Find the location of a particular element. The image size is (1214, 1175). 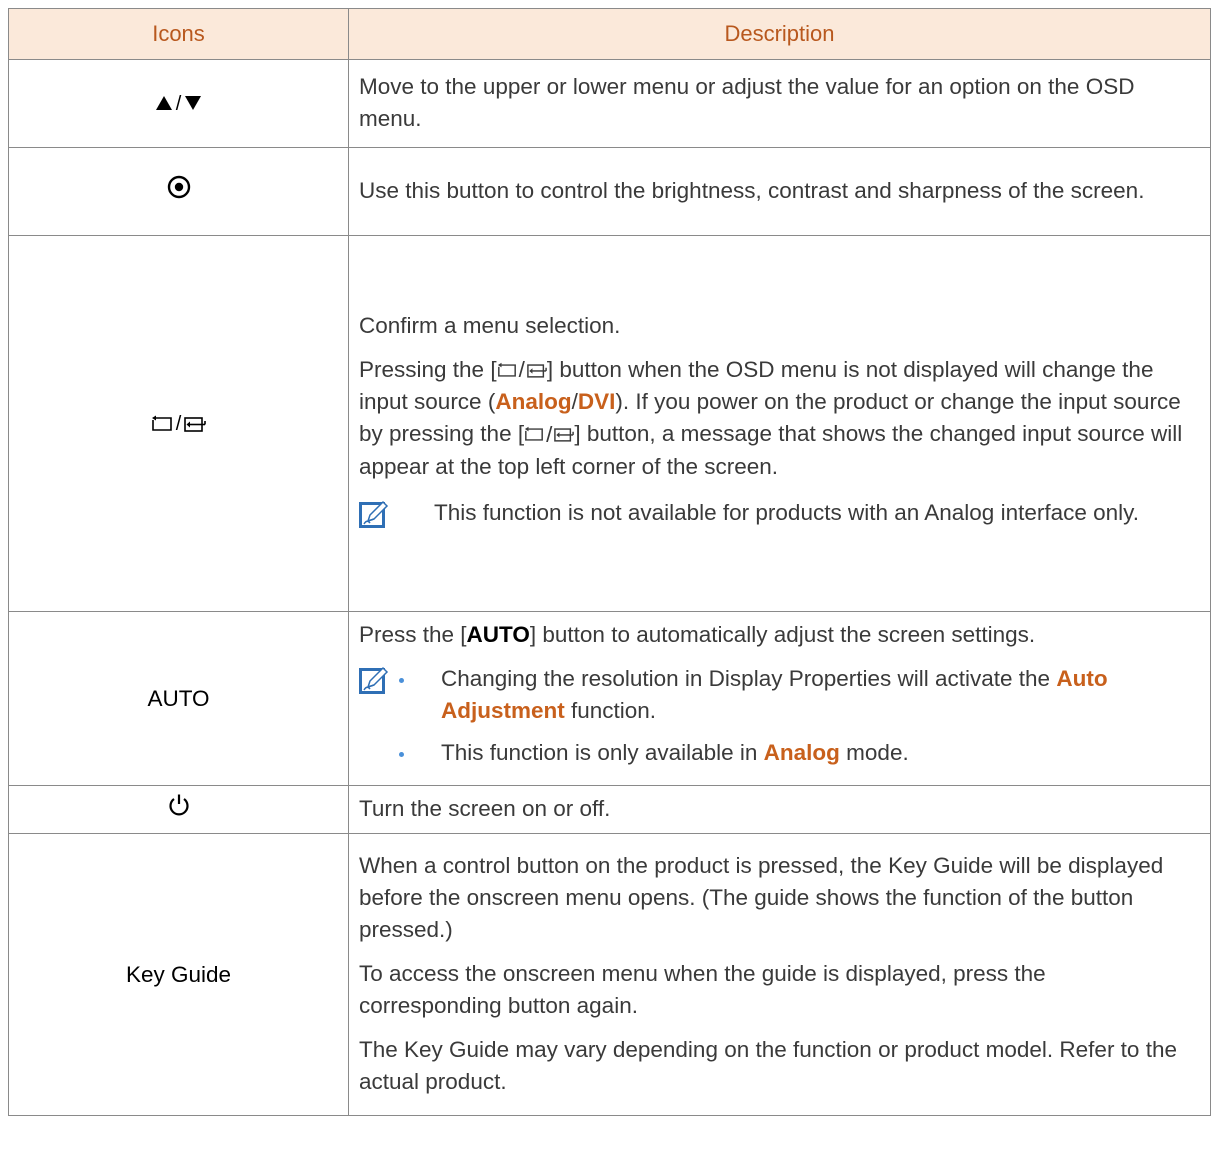

dvi-highlight: DVI is located at coordinates (596, 401).